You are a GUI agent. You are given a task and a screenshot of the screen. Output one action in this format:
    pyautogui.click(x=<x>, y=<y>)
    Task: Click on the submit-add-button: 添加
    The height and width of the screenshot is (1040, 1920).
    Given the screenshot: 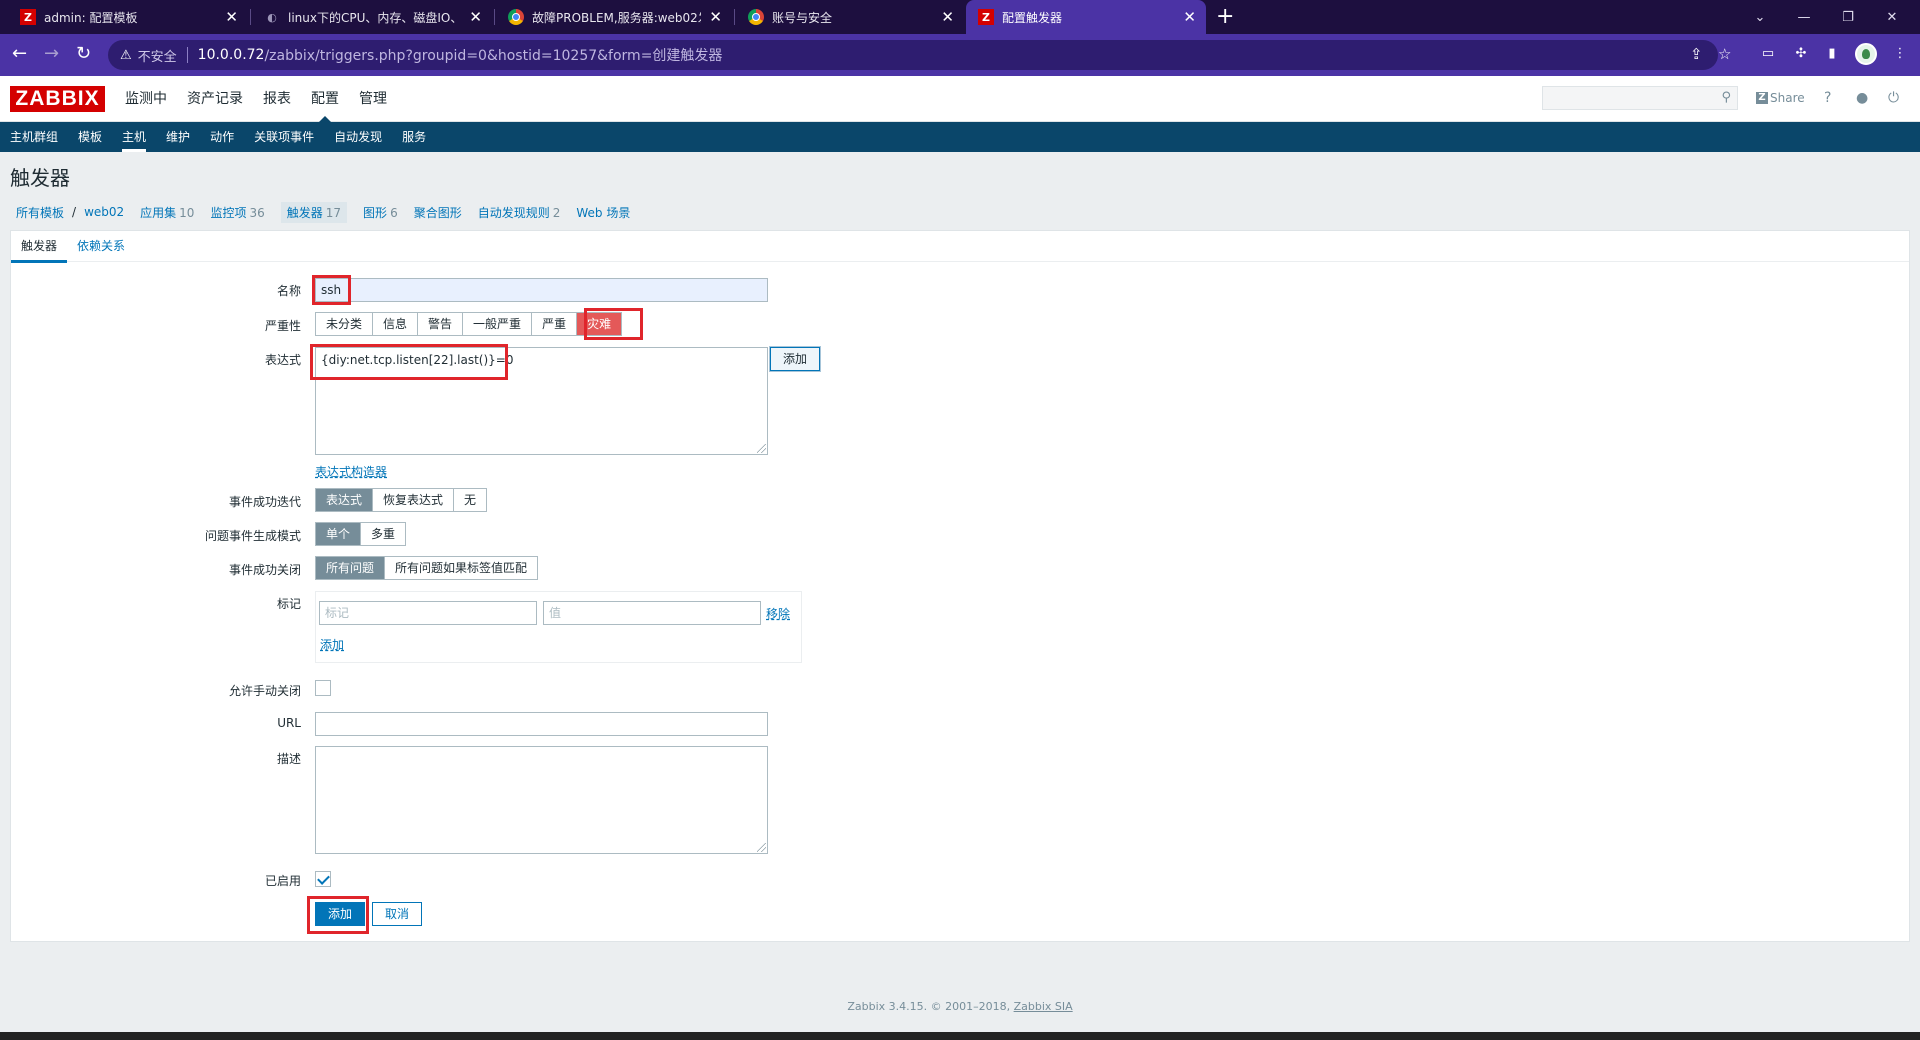 What is the action you would take?
    pyautogui.click(x=340, y=914)
    